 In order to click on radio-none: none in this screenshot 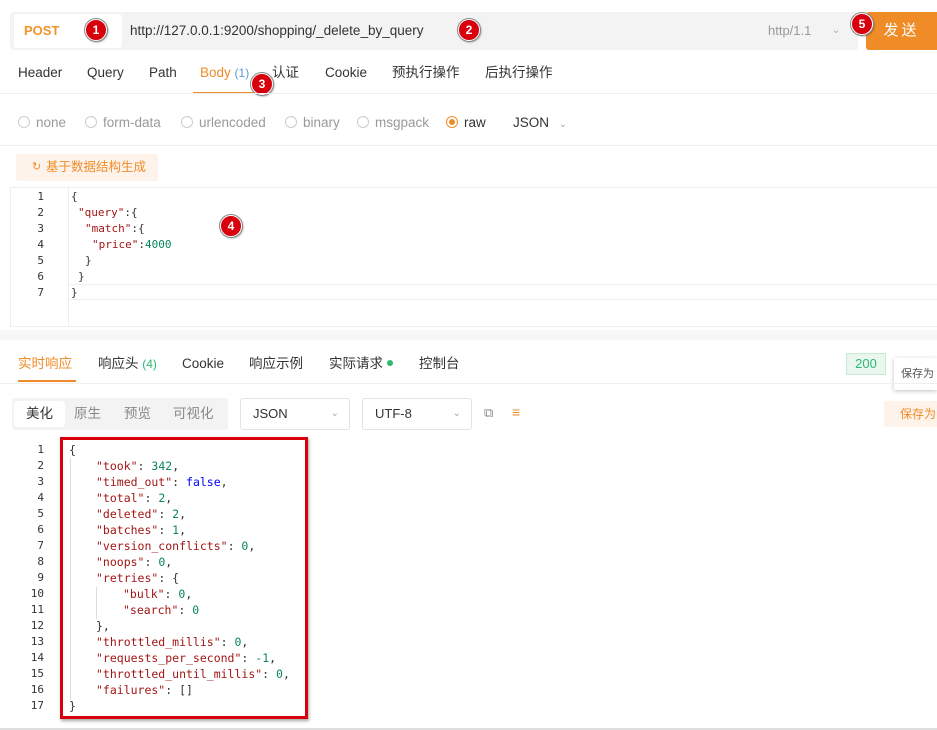, I will do `click(42, 123)`.